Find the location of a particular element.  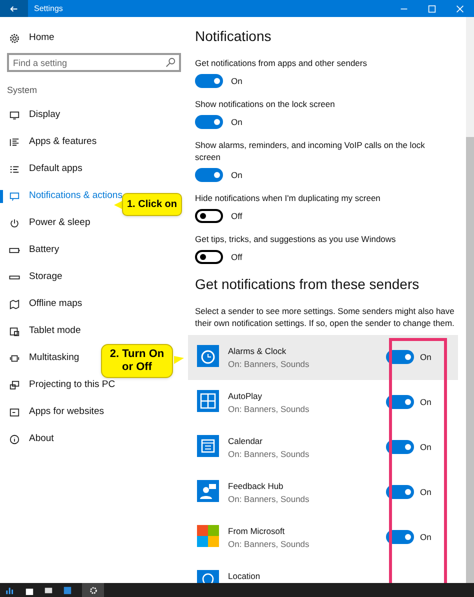

sender-name: Feedback Hub is located at coordinates (256, 486).